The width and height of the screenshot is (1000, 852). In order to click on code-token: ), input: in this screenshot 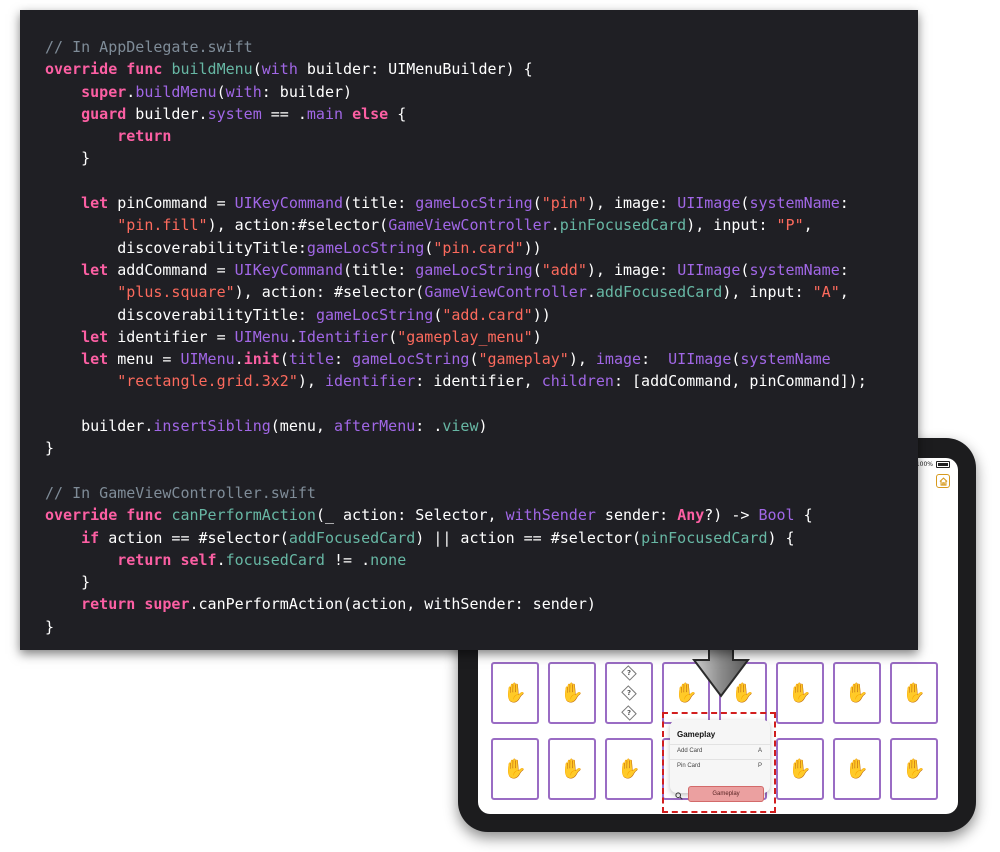, I will do `click(731, 225)`.